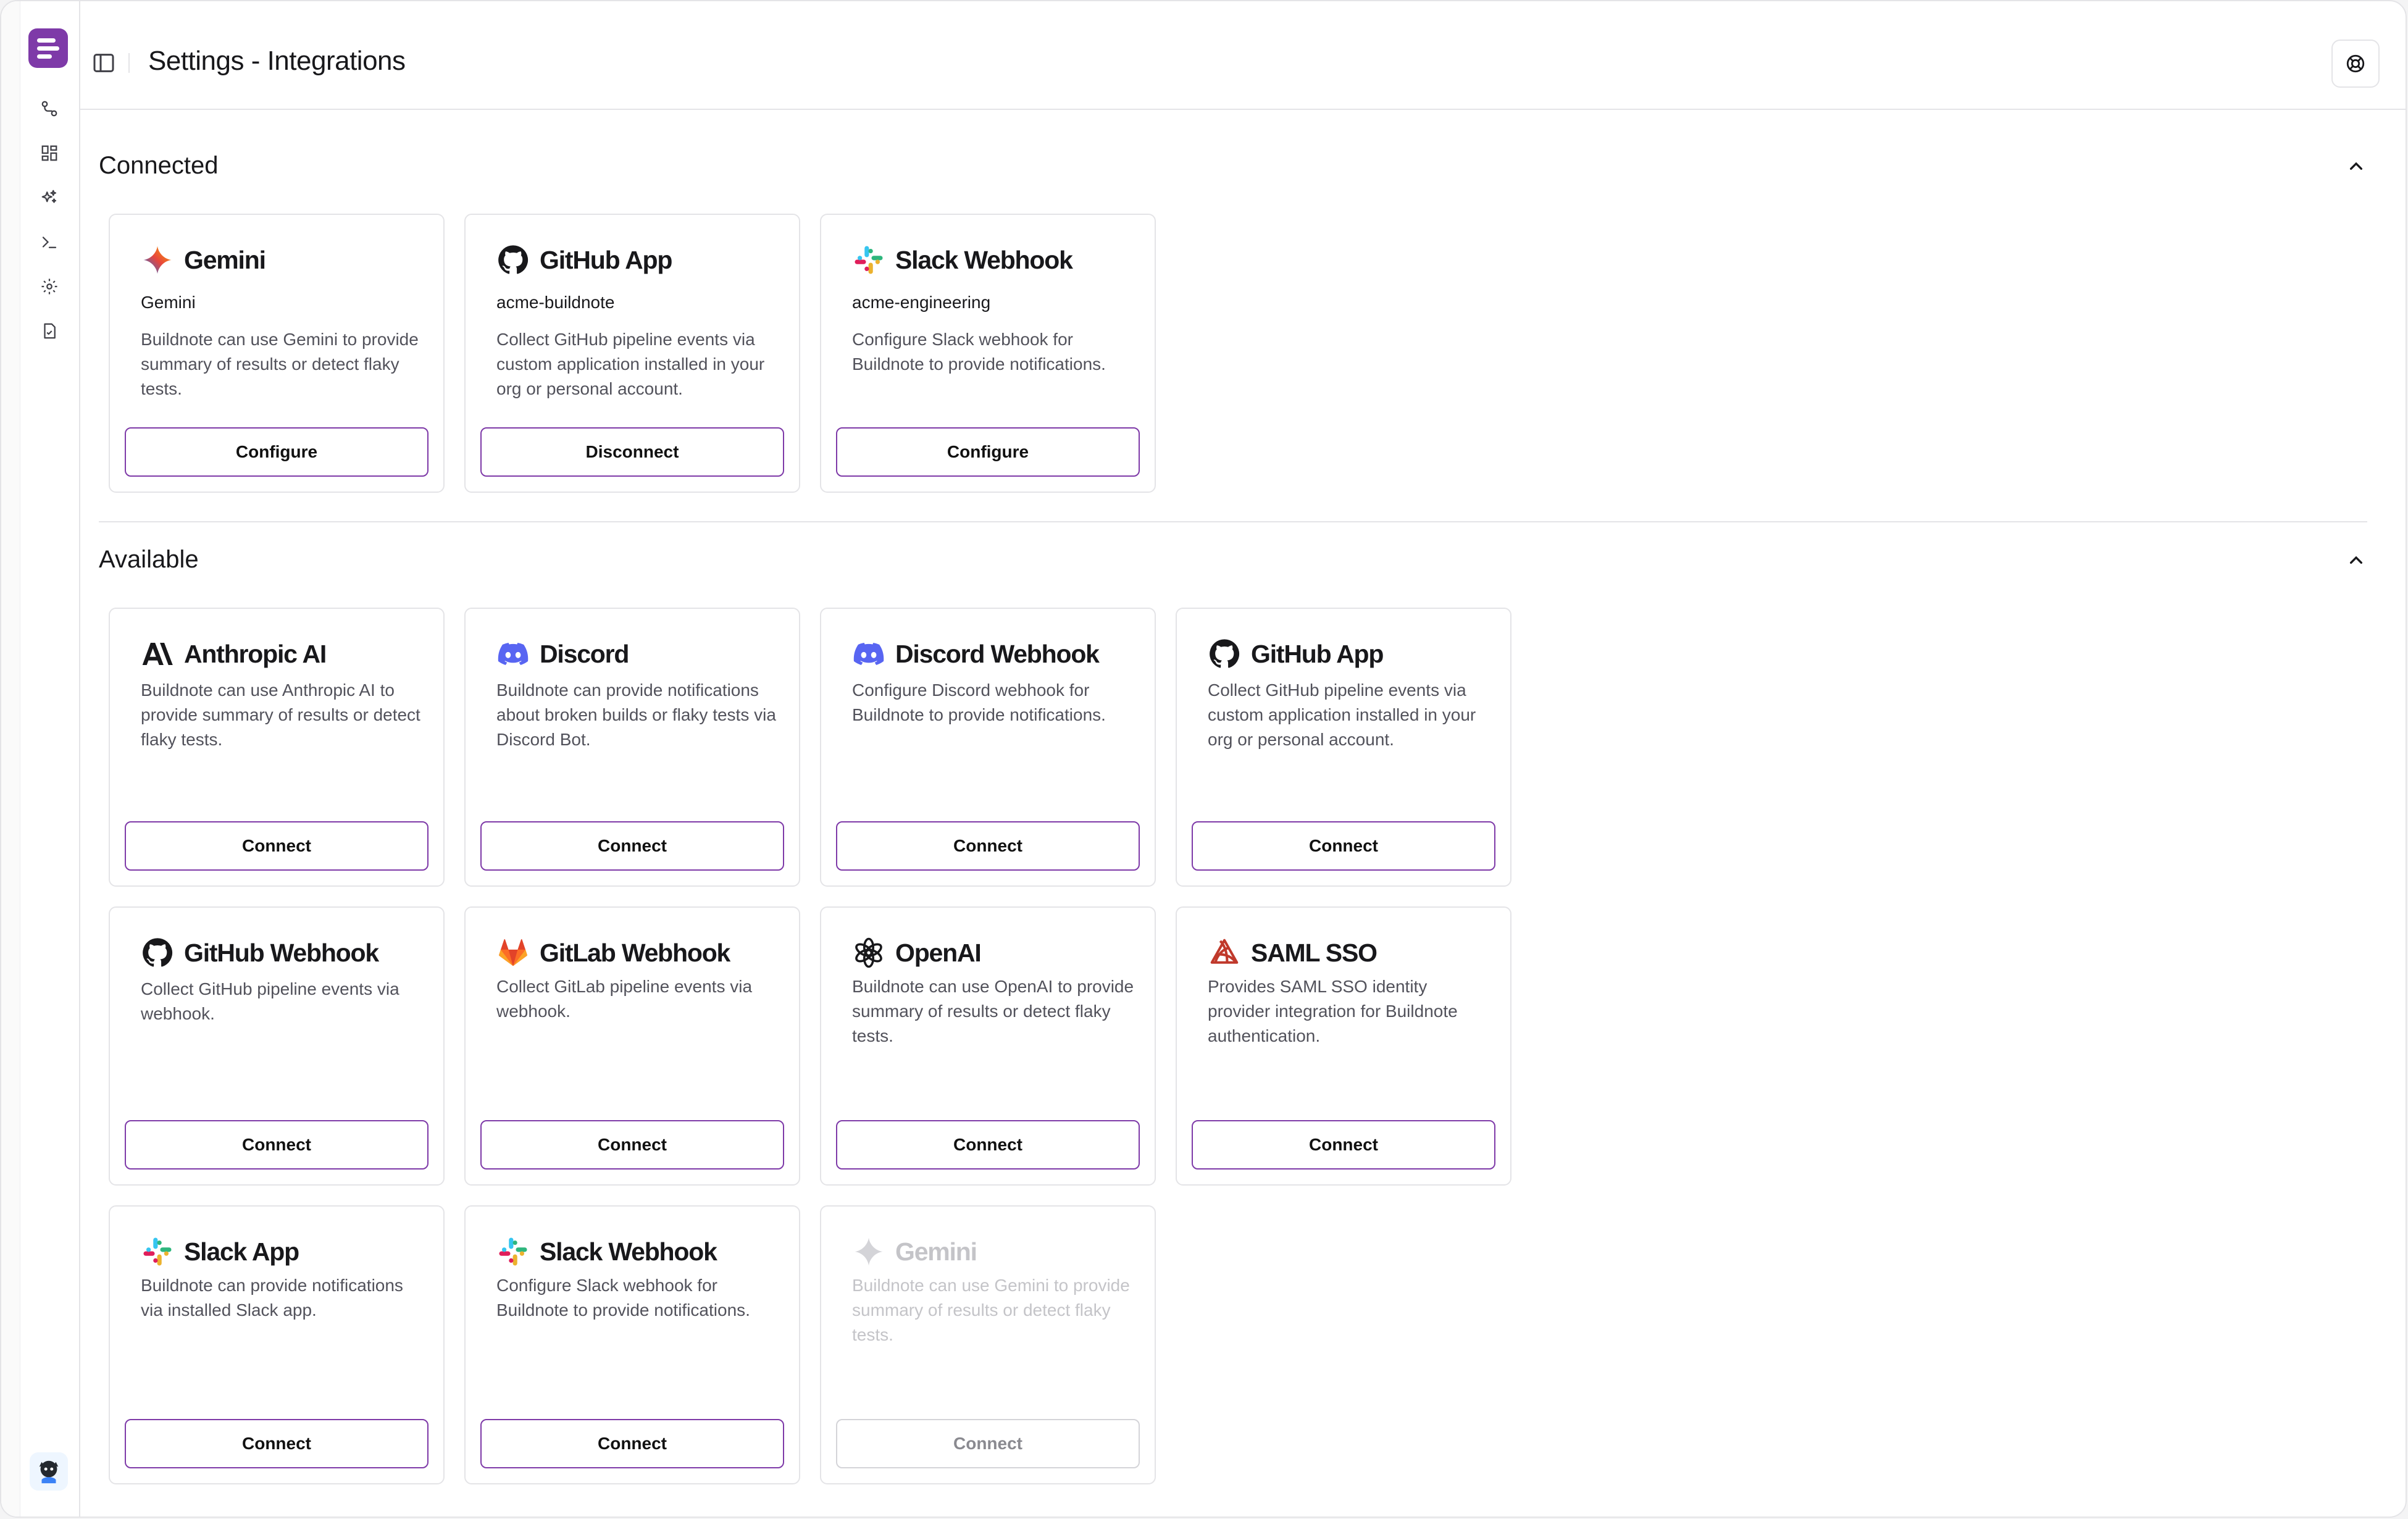  Describe the element at coordinates (277, 846) in the screenshot. I see `connect-anthropic-ai-button: Connect` at that location.